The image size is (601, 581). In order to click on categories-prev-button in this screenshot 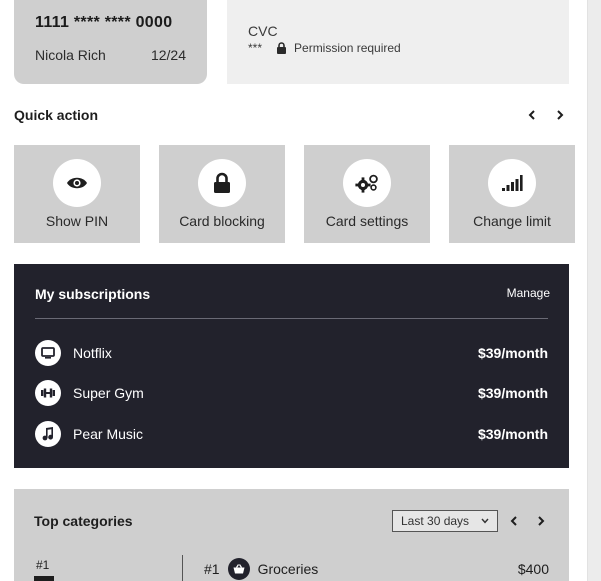, I will do `click(514, 521)`.